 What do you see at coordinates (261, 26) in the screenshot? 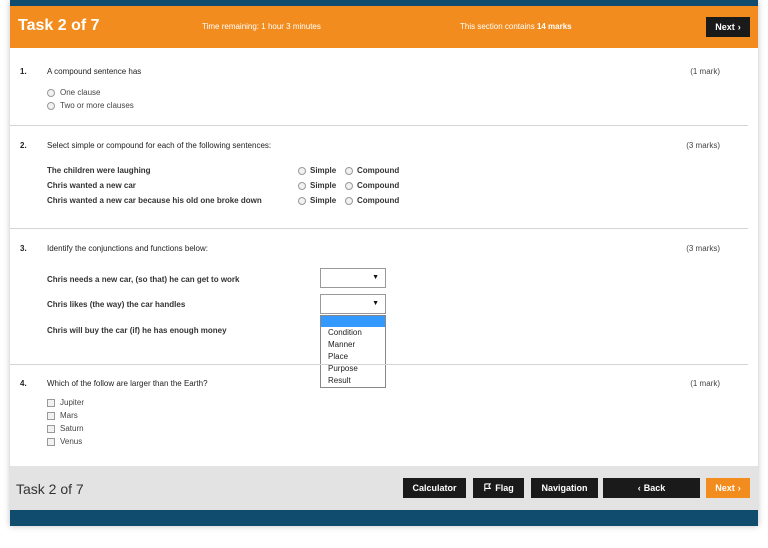
I see `time-remaining: Time remaining: 1 hour 3 minutes` at bounding box center [261, 26].